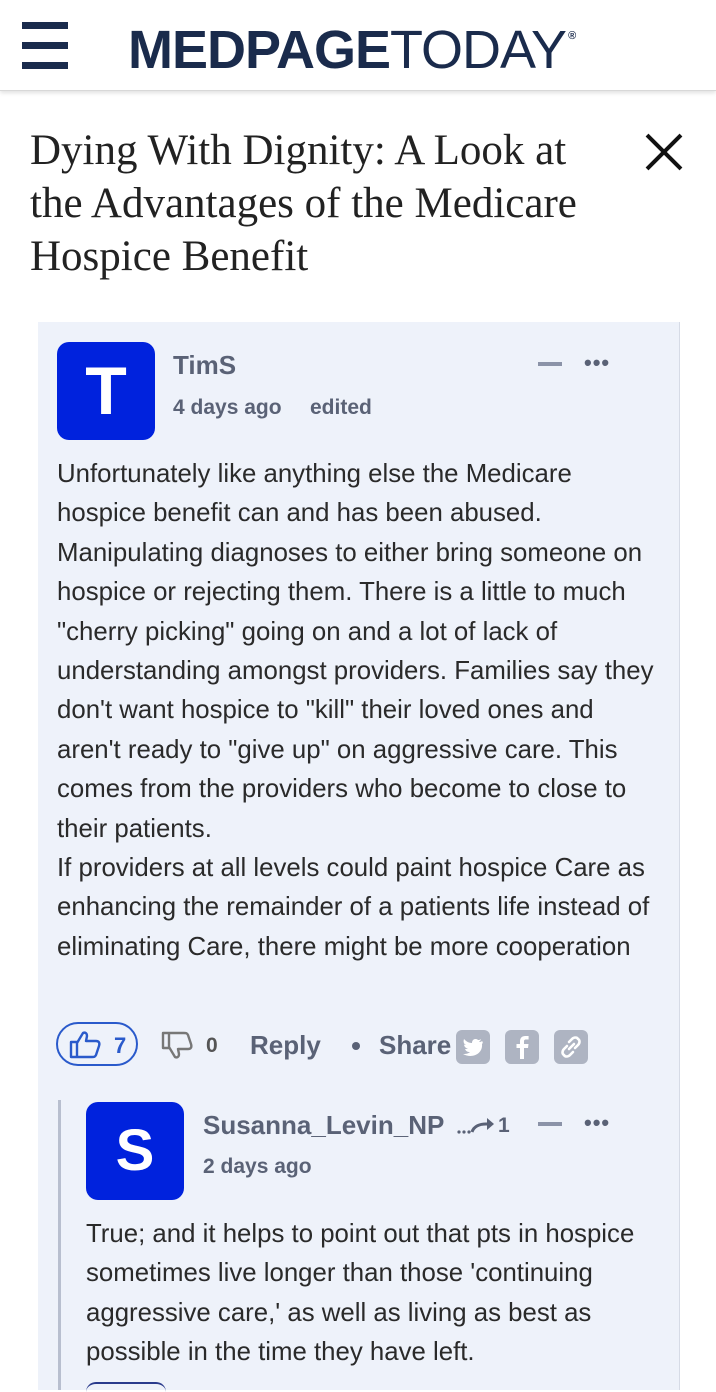  What do you see at coordinates (285, 1045) in the screenshot?
I see `reply-button: Reply` at bounding box center [285, 1045].